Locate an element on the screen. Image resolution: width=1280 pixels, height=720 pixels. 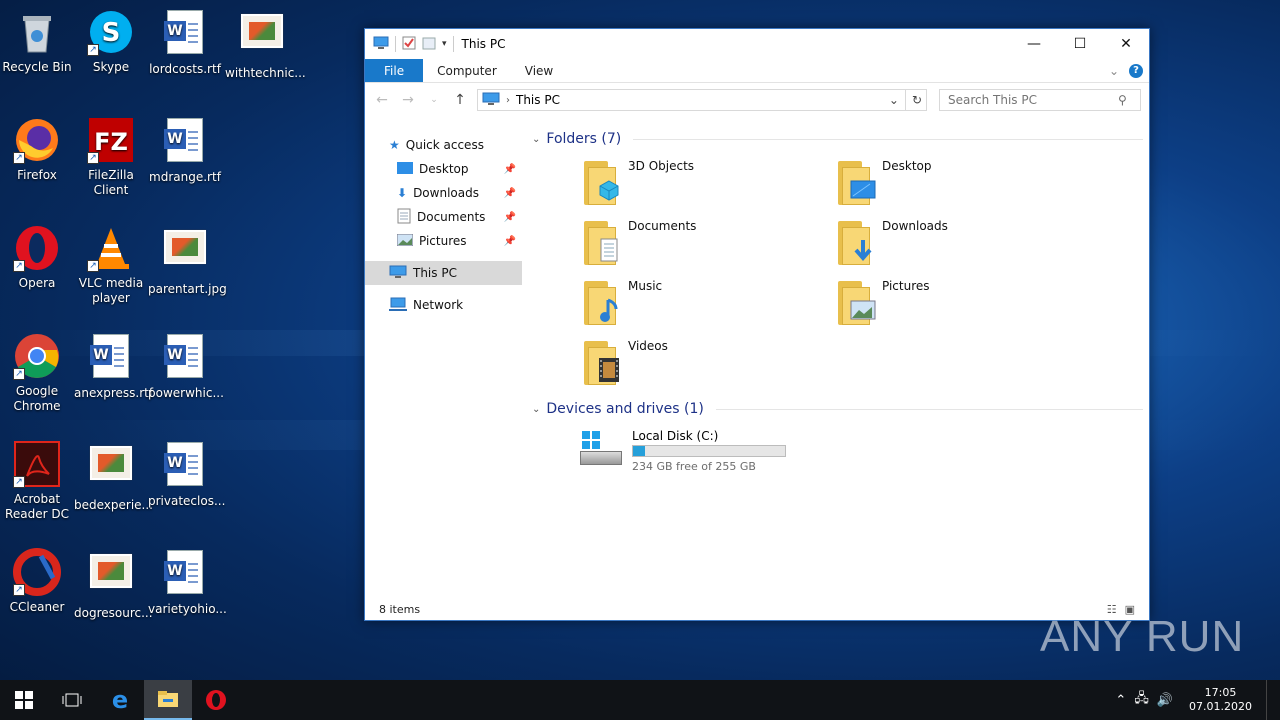
desktop-icon-recycle-bin: Recycle Bin is located at coordinates (37, 41).